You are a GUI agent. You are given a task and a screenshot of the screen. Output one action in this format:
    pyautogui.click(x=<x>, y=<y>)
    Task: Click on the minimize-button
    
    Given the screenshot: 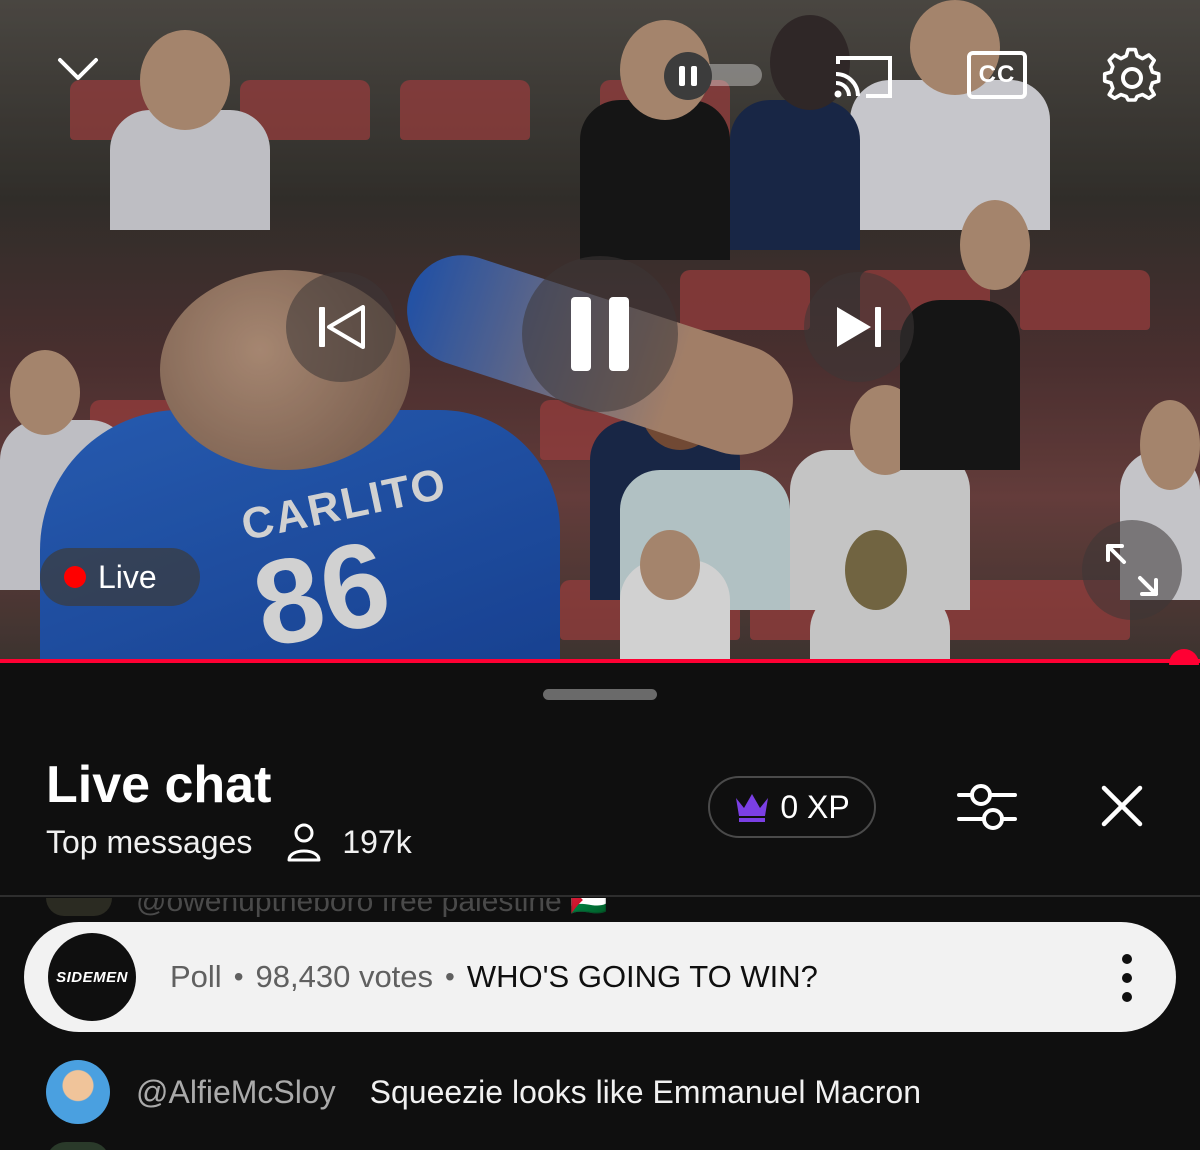 What is the action you would take?
    pyautogui.click(x=78, y=70)
    